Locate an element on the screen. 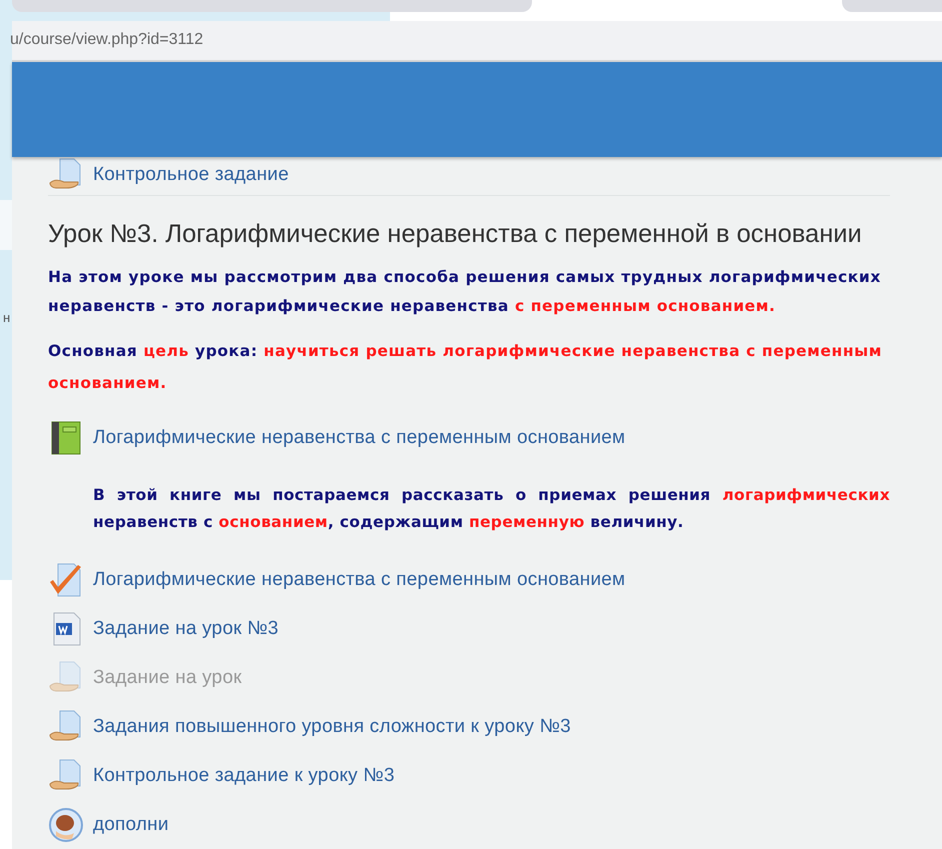 This screenshot has width=942, height=849. section-title: Урок №3. Логарифмические неравенства с переменной в основании is located at coordinates (455, 234).